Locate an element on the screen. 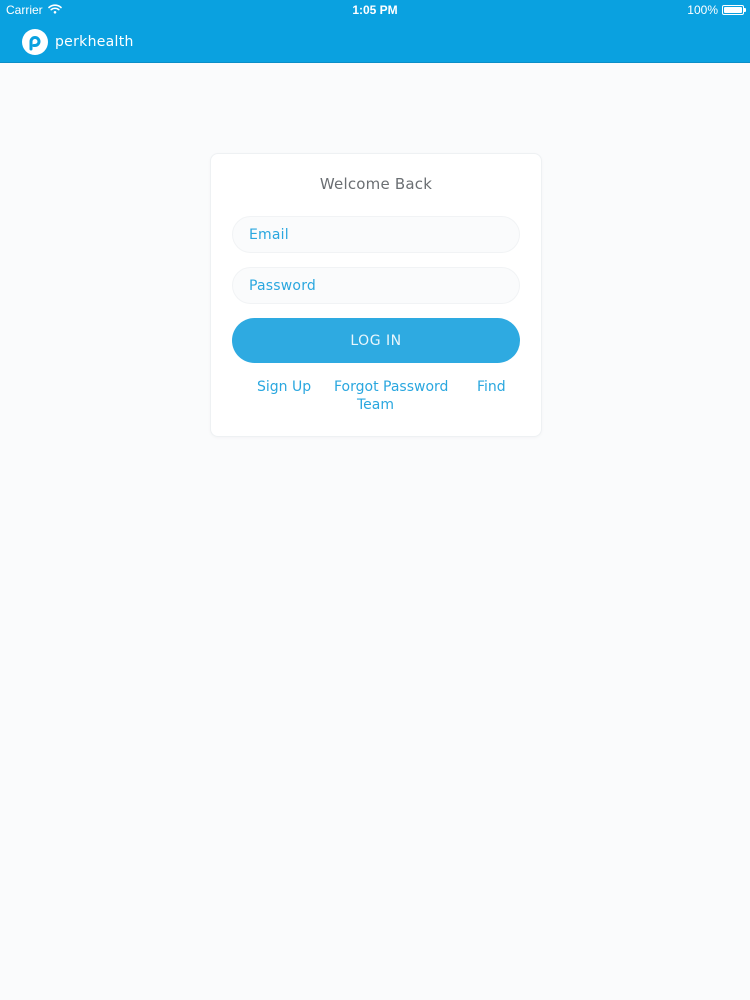 This screenshot has height=1000, width=750. password-input is located at coordinates (376, 285).